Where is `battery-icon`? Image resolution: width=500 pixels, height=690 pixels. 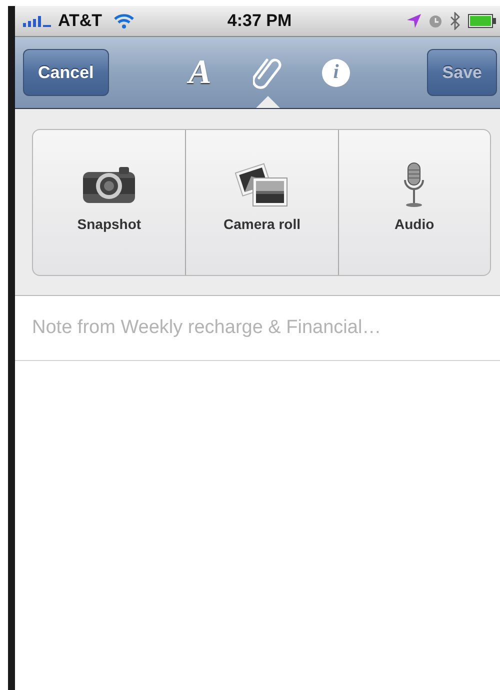
battery-icon is located at coordinates (482, 21).